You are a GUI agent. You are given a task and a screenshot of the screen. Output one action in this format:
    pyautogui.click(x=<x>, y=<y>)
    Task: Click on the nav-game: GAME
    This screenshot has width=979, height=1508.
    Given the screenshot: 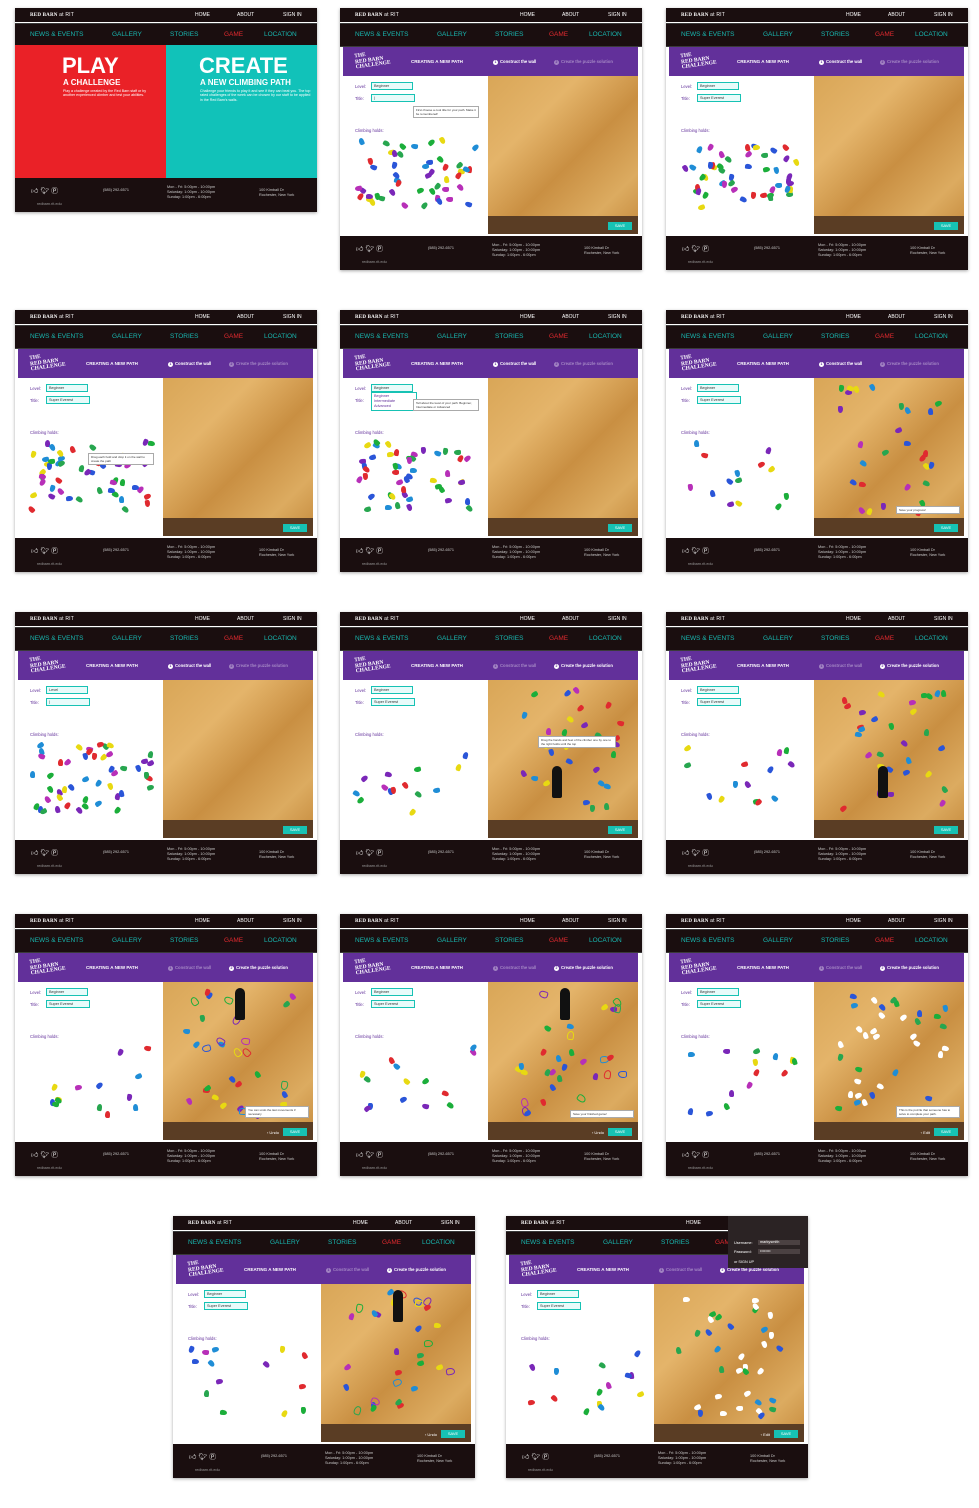 What is the action you would take?
    pyautogui.click(x=233, y=940)
    